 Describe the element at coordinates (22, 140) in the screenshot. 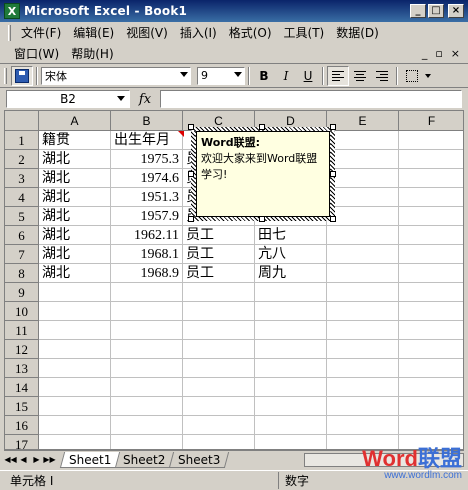

I see `row-header: 1` at that location.